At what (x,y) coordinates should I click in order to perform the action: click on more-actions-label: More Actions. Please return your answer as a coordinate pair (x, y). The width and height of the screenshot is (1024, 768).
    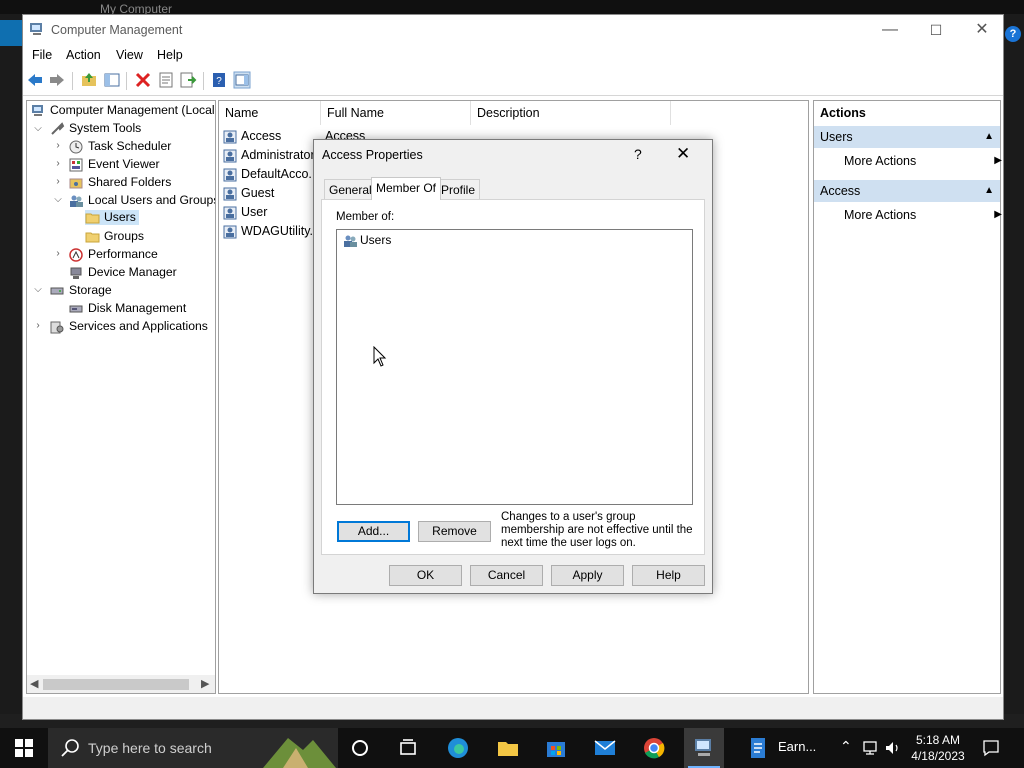
    Looking at the image, I should click on (880, 215).